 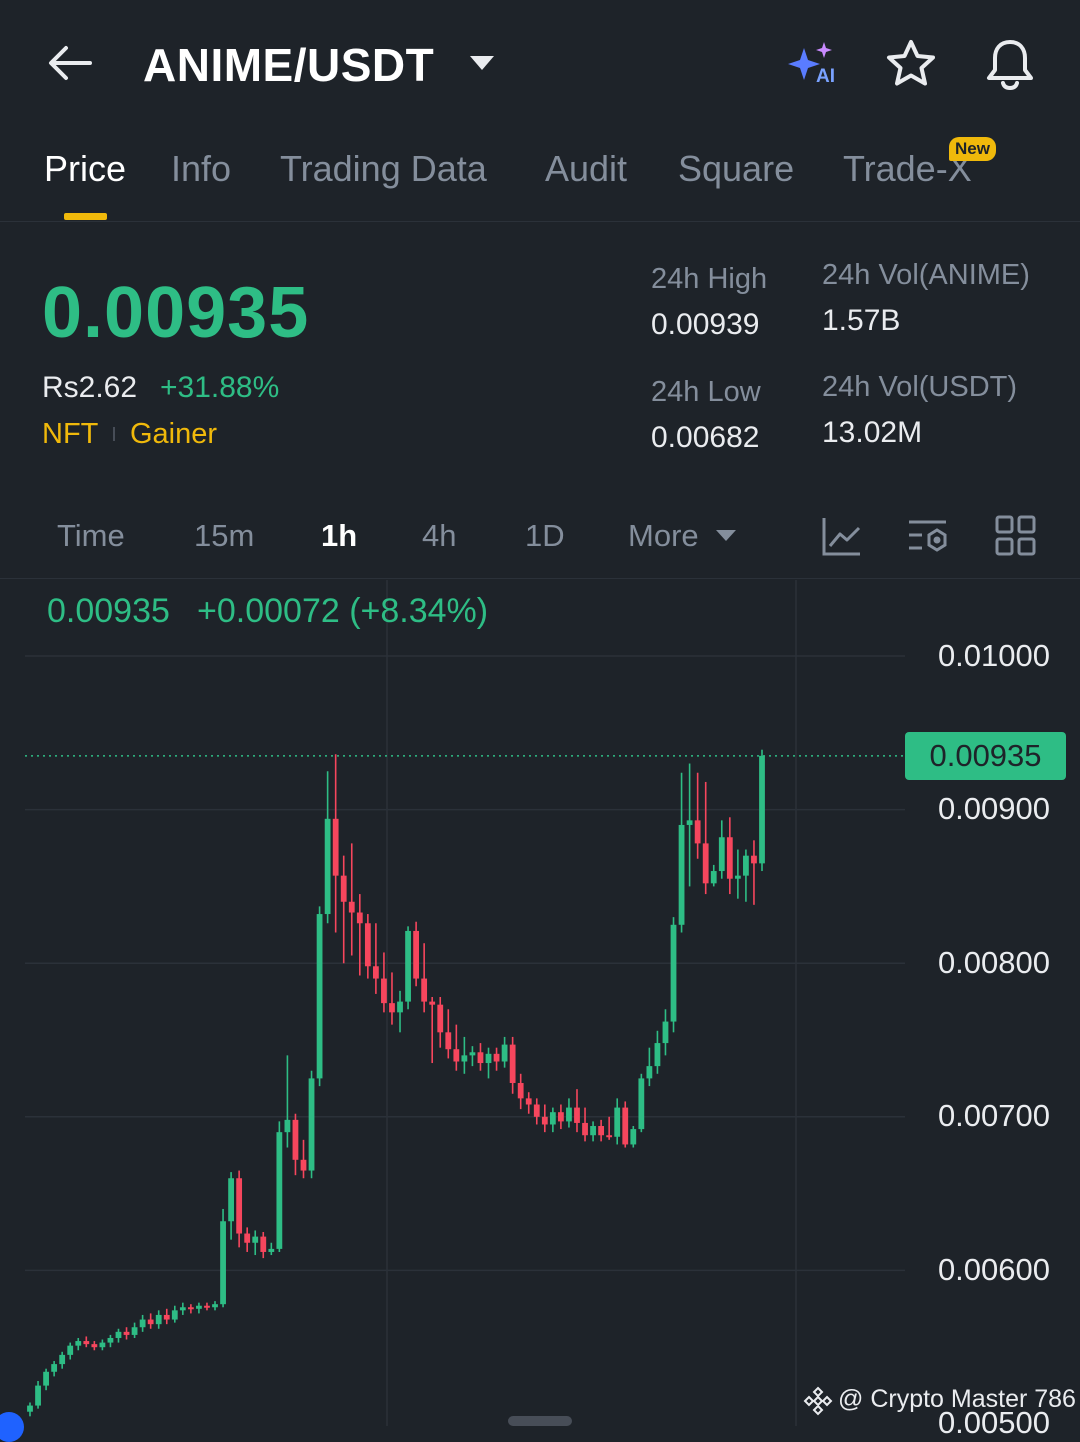 What do you see at coordinates (224, 536) in the screenshot?
I see `interval-15m: 15m` at bounding box center [224, 536].